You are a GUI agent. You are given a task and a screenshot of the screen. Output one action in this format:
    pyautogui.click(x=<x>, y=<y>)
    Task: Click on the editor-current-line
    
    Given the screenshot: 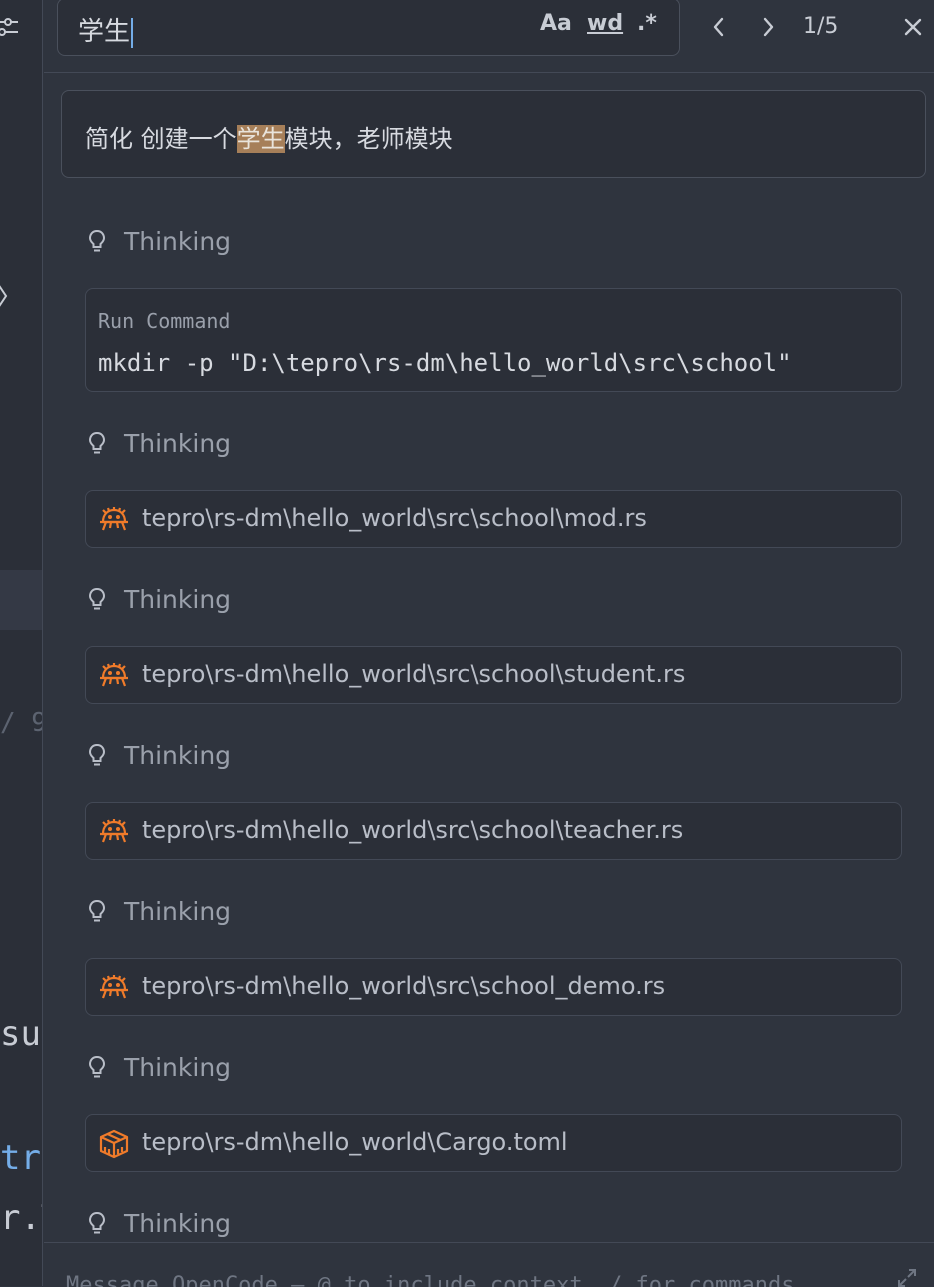 What is the action you would take?
    pyautogui.click(x=21, y=600)
    